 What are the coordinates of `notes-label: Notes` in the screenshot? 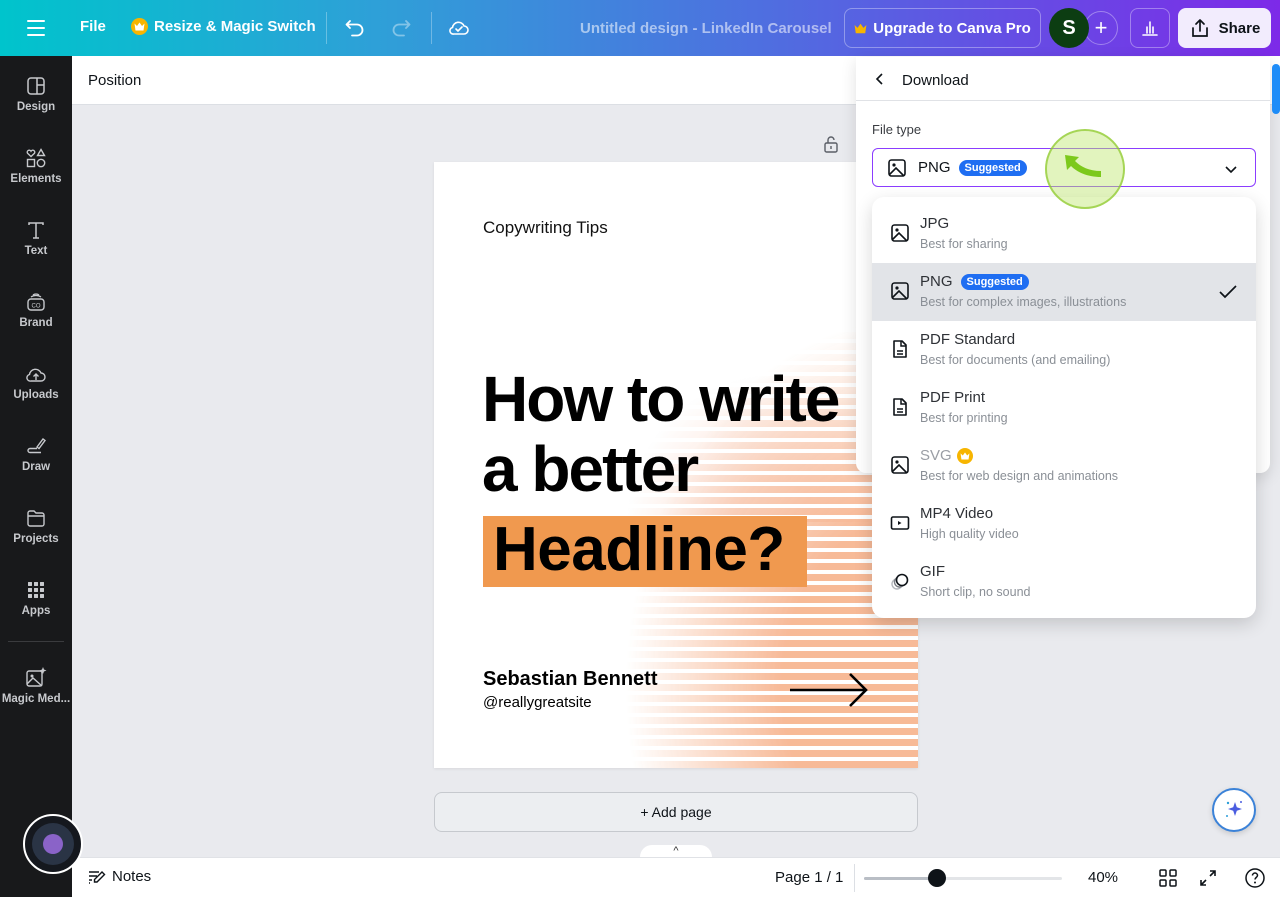 It's located at (132, 876).